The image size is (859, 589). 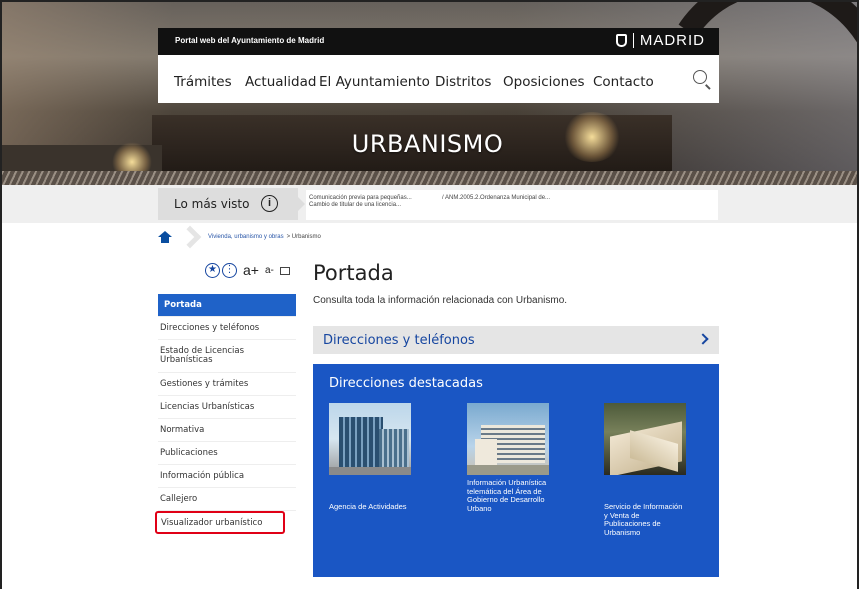 I want to click on accessibility-tools: ★ ⋮ a+ a-, so click(x=247, y=270).